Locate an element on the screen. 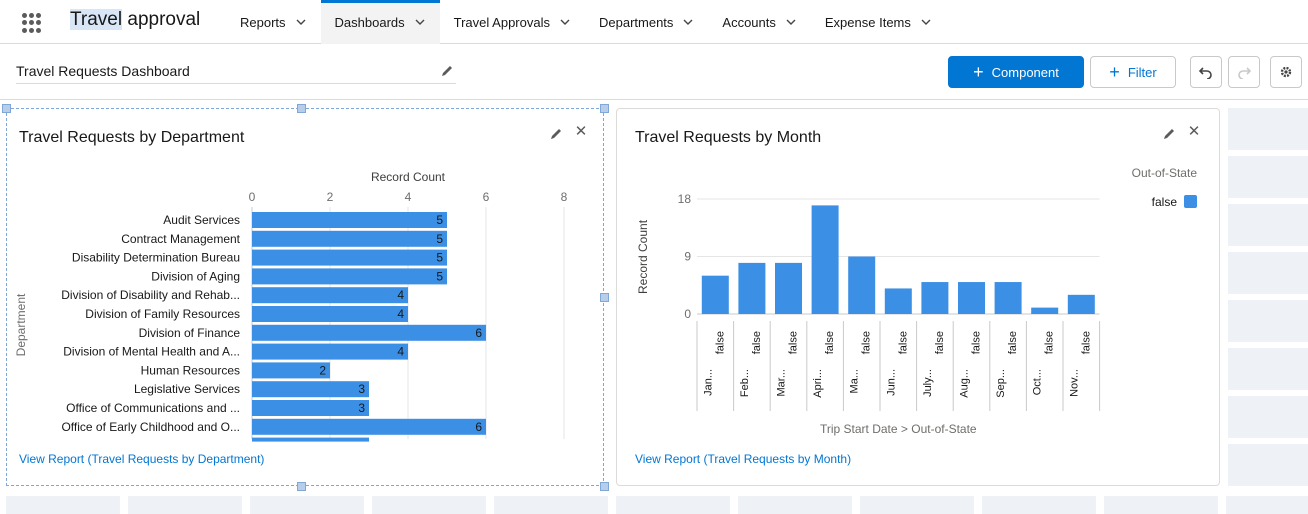 The height and width of the screenshot is (514, 1308). tab-label: Dashboards is located at coordinates (369, 22).